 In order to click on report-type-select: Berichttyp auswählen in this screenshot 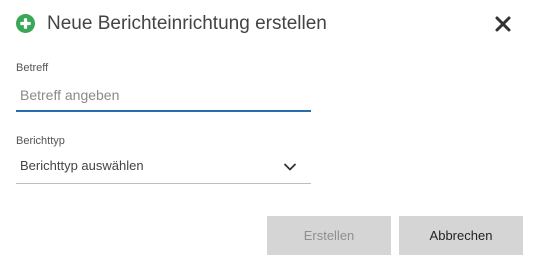, I will do `click(163, 168)`.